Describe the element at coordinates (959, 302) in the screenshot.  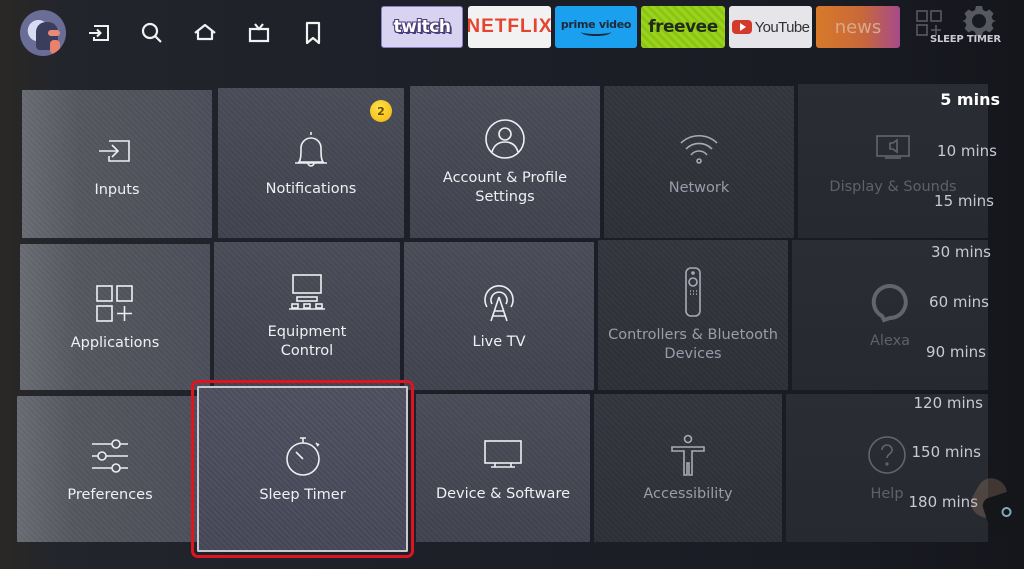
I see `timer-option-60: 60 mins` at that location.